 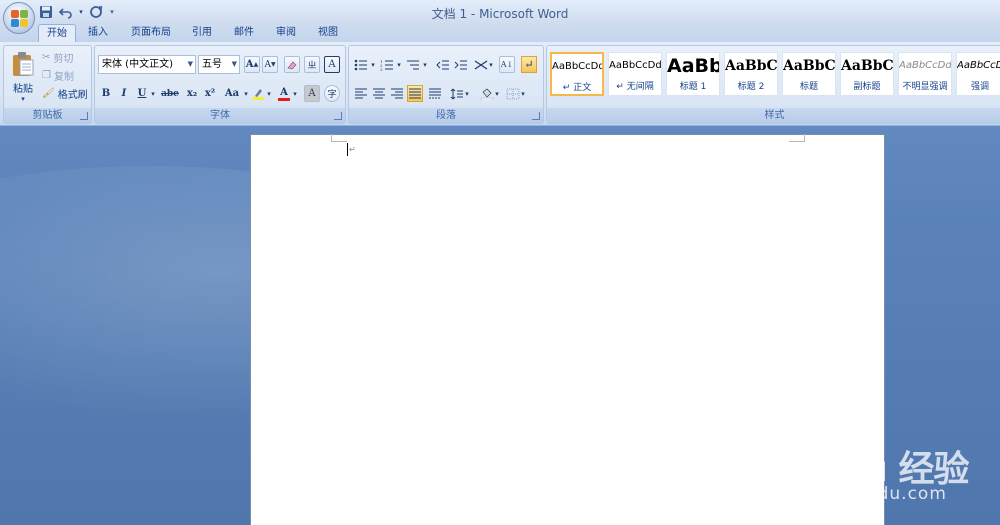 What do you see at coordinates (23, 99) in the screenshot?
I see `paste-dropdown-icon: ▾` at bounding box center [23, 99].